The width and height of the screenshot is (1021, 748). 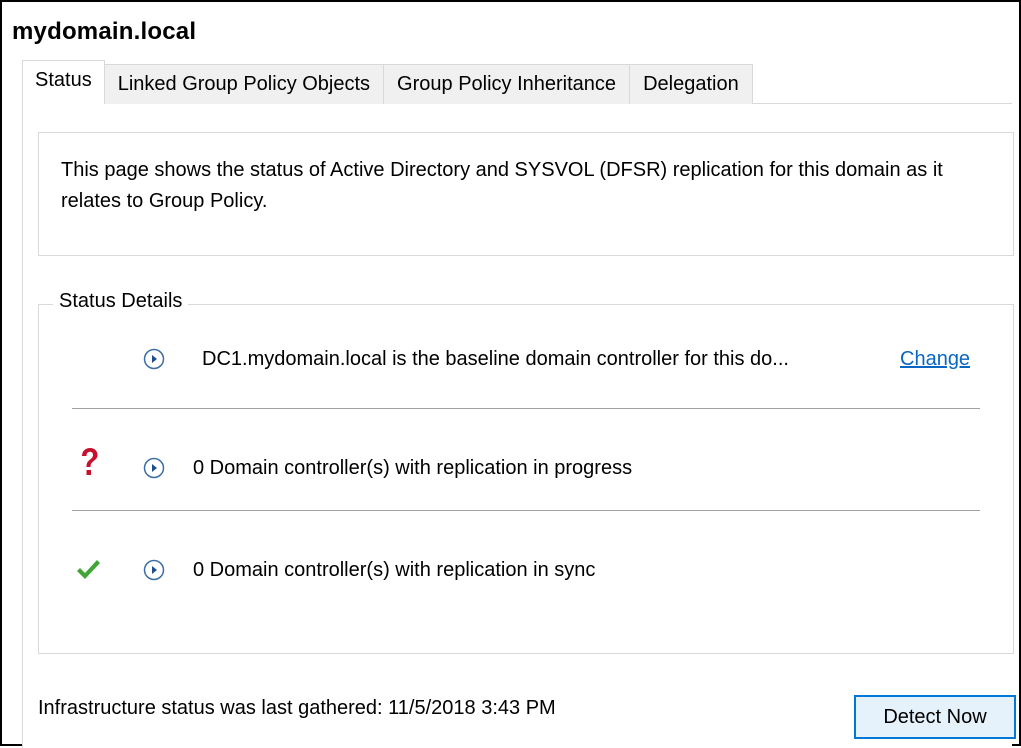 What do you see at coordinates (154, 468) in the screenshot?
I see `expand-in-progress-icon` at bounding box center [154, 468].